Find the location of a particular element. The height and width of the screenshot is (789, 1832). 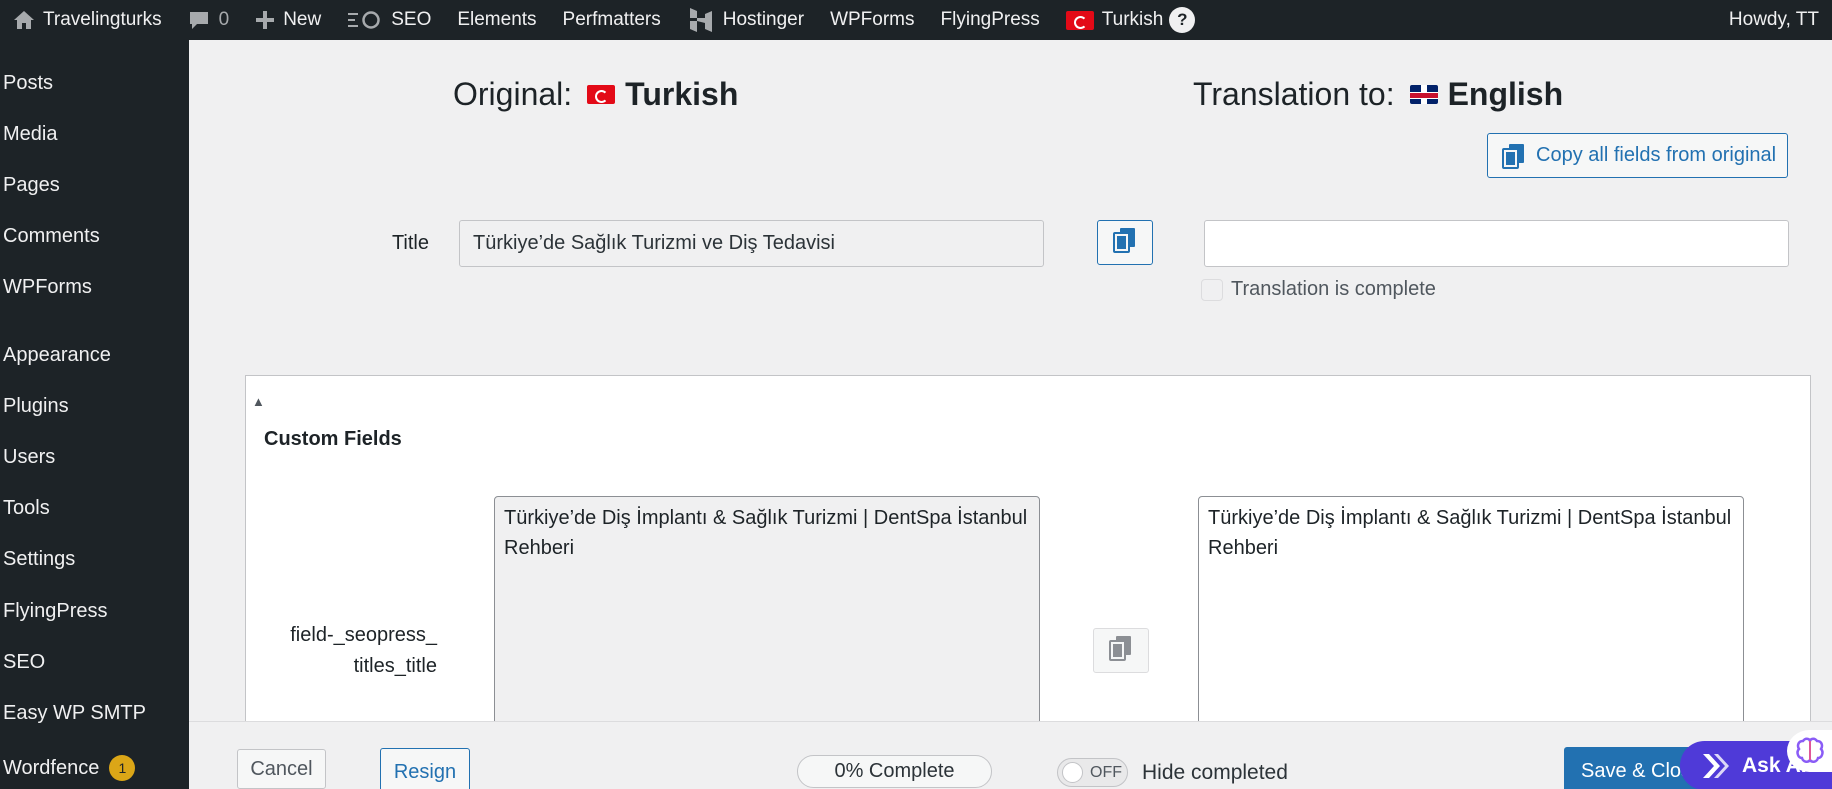

sidebar-item-label: Users is located at coordinates (29, 457).